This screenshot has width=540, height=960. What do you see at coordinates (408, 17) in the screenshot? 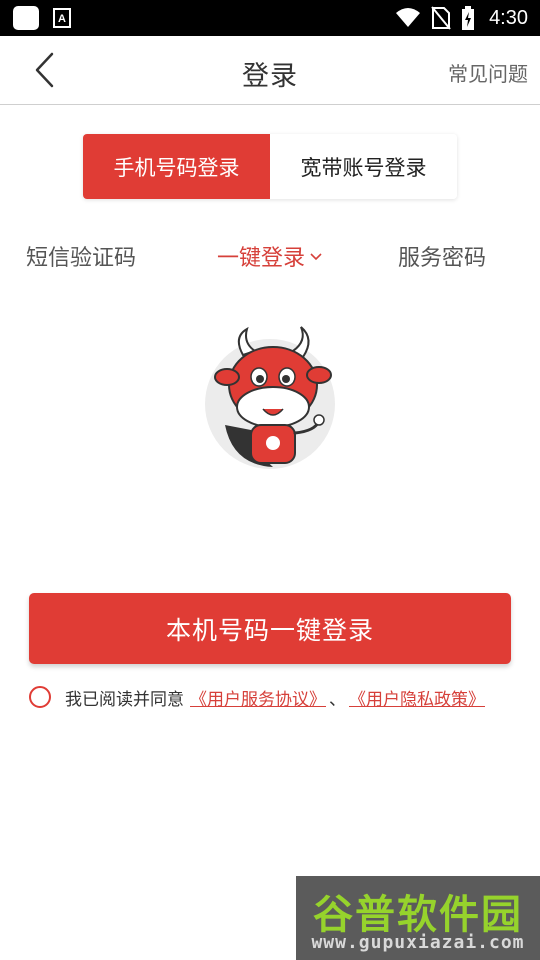
I see `wifi-icon` at bounding box center [408, 17].